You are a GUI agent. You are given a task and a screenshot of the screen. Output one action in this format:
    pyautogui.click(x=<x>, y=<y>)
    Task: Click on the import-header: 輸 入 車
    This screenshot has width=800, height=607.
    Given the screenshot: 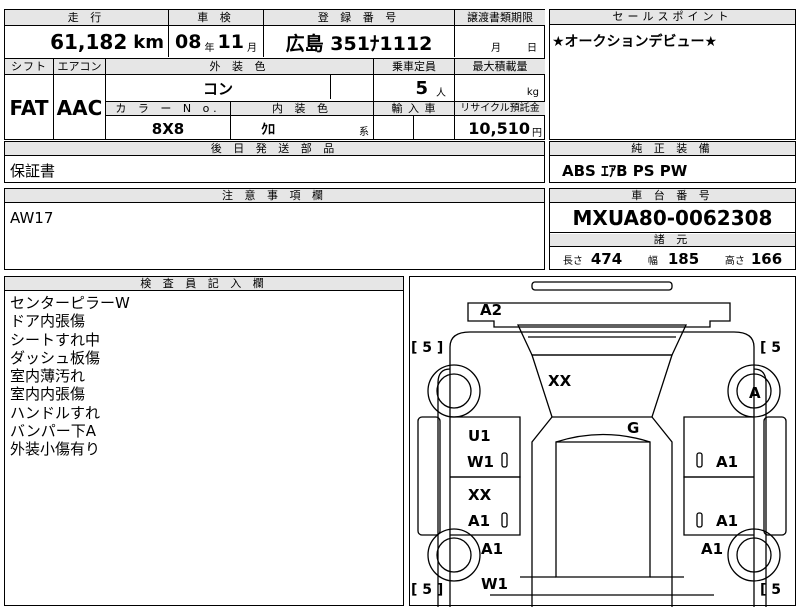 What is the action you would take?
    pyautogui.click(x=414, y=108)
    